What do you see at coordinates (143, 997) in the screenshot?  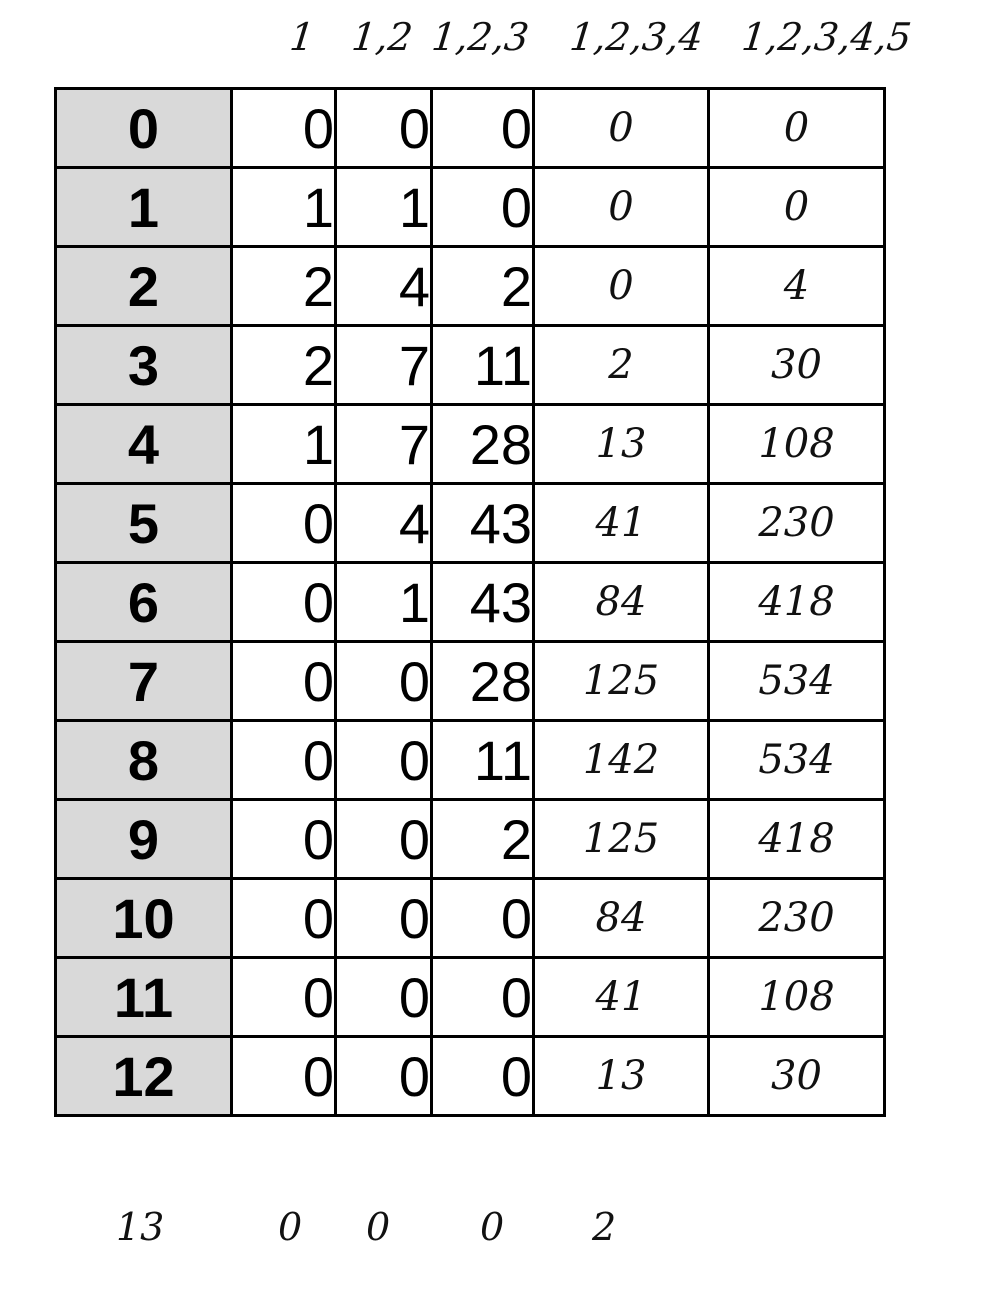 I see `row-index-cell: 11` at bounding box center [143, 997].